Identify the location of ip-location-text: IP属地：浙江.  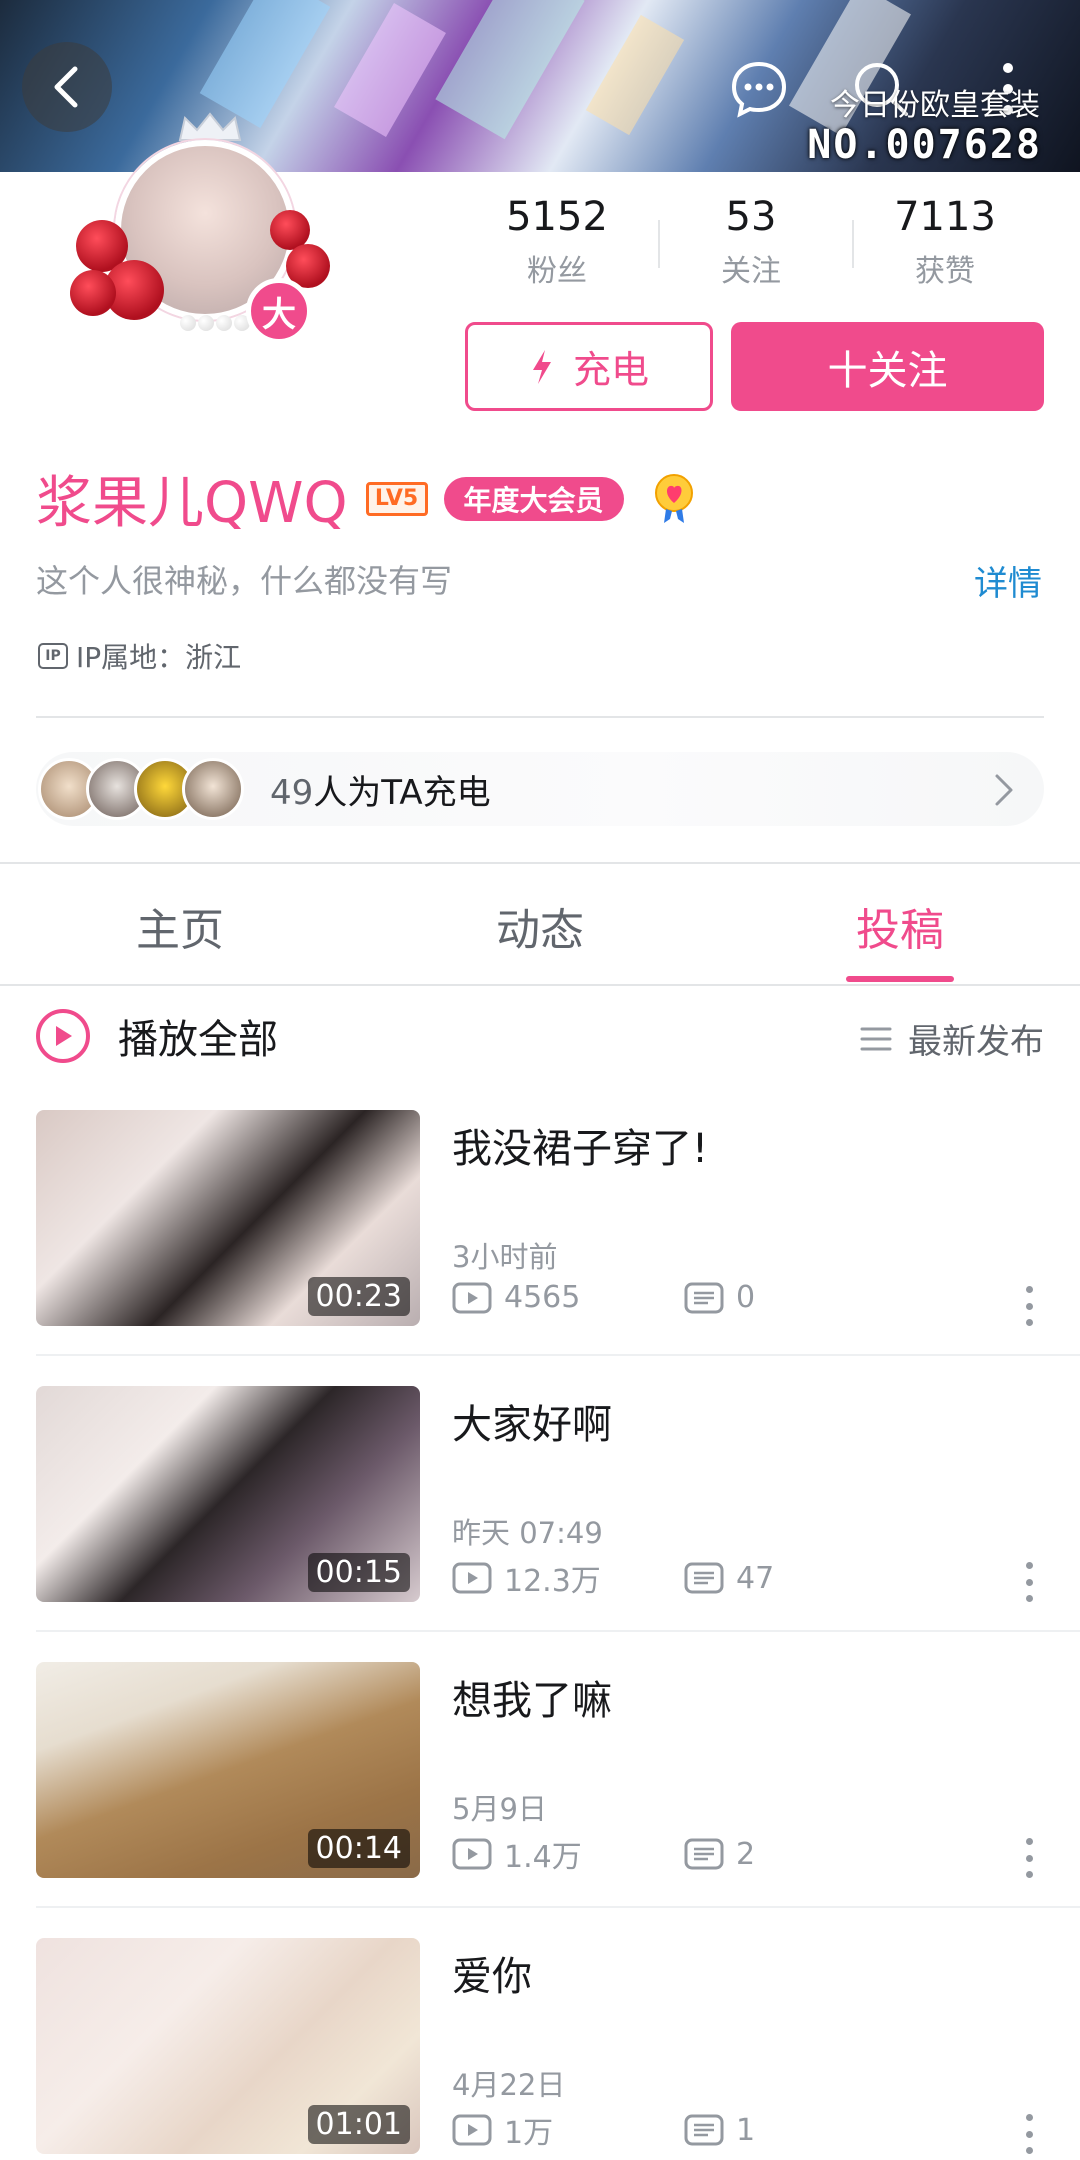
(159, 657).